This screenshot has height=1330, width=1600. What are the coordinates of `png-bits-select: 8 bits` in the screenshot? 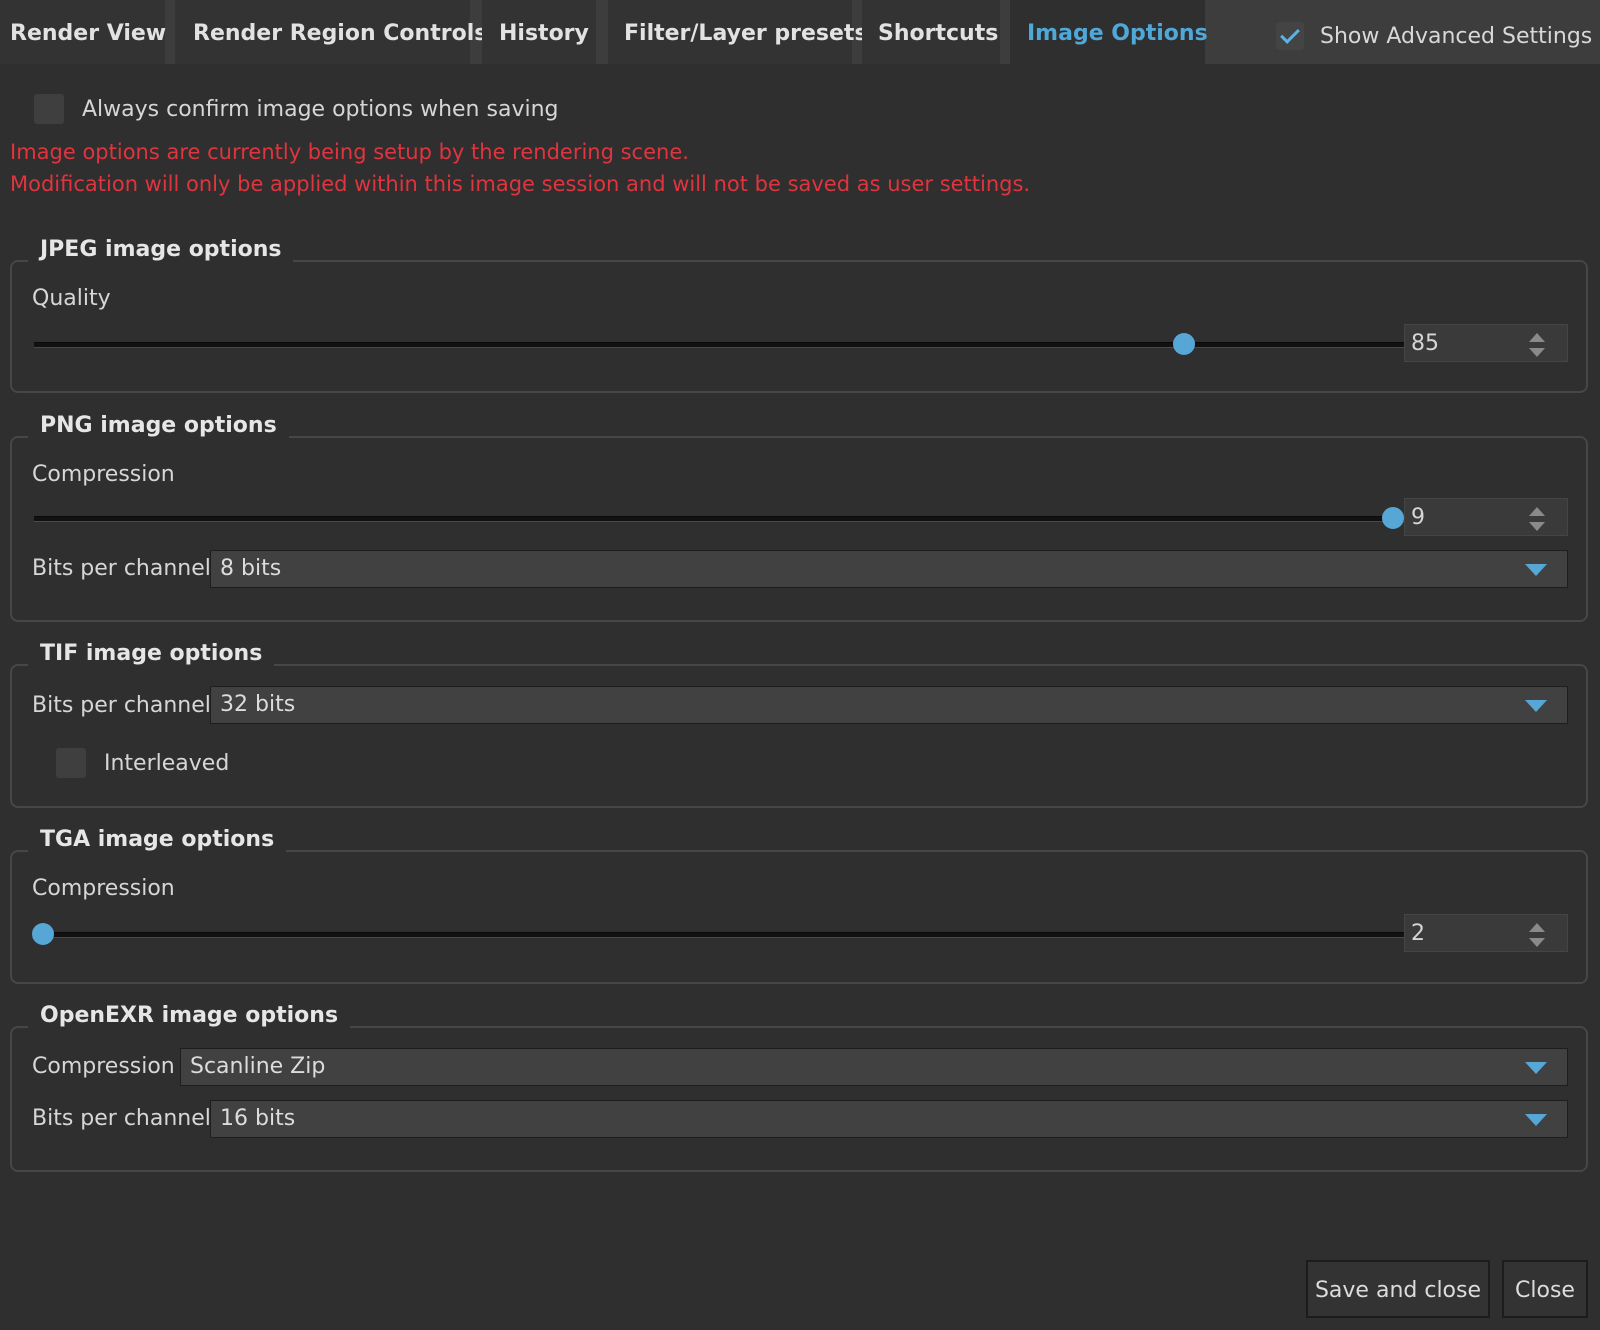 It's located at (889, 569).